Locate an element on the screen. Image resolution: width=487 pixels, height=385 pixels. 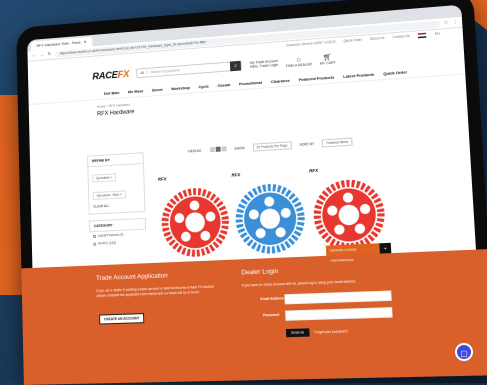
cart-label: MY CART is located at coordinates (327, 63).